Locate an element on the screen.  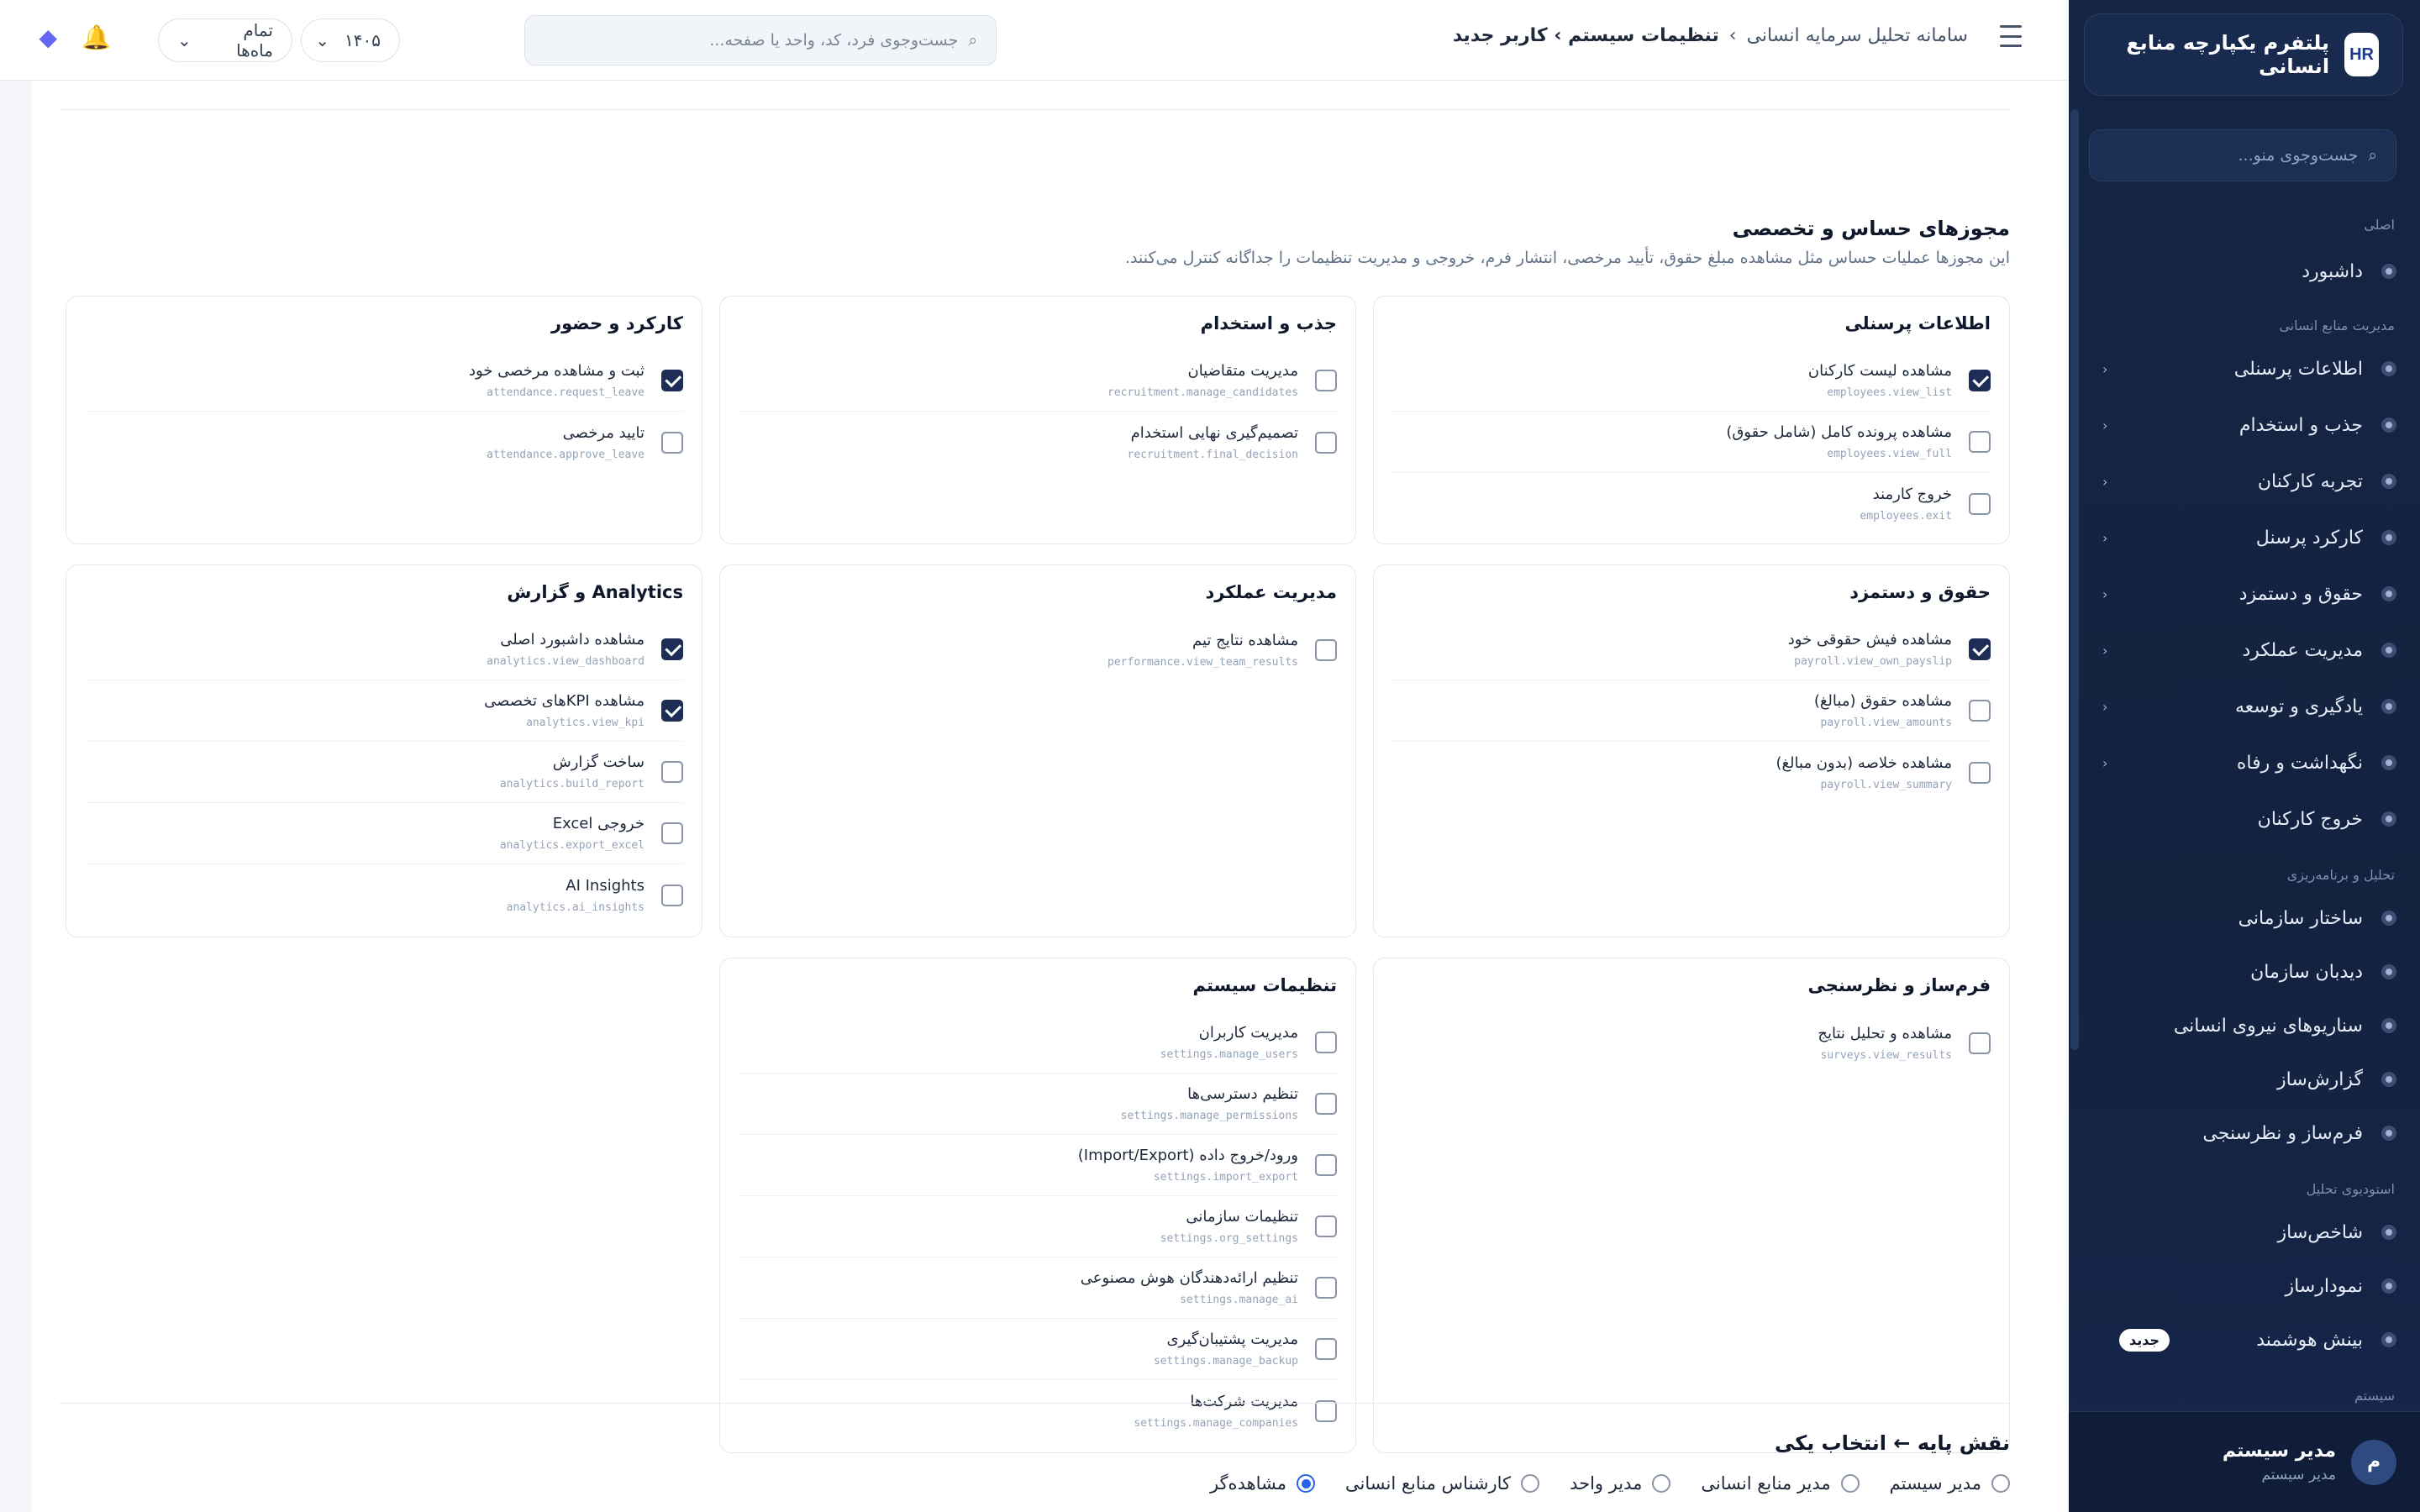
sidebar-scrollbar is located at coordinates (2074, 579).